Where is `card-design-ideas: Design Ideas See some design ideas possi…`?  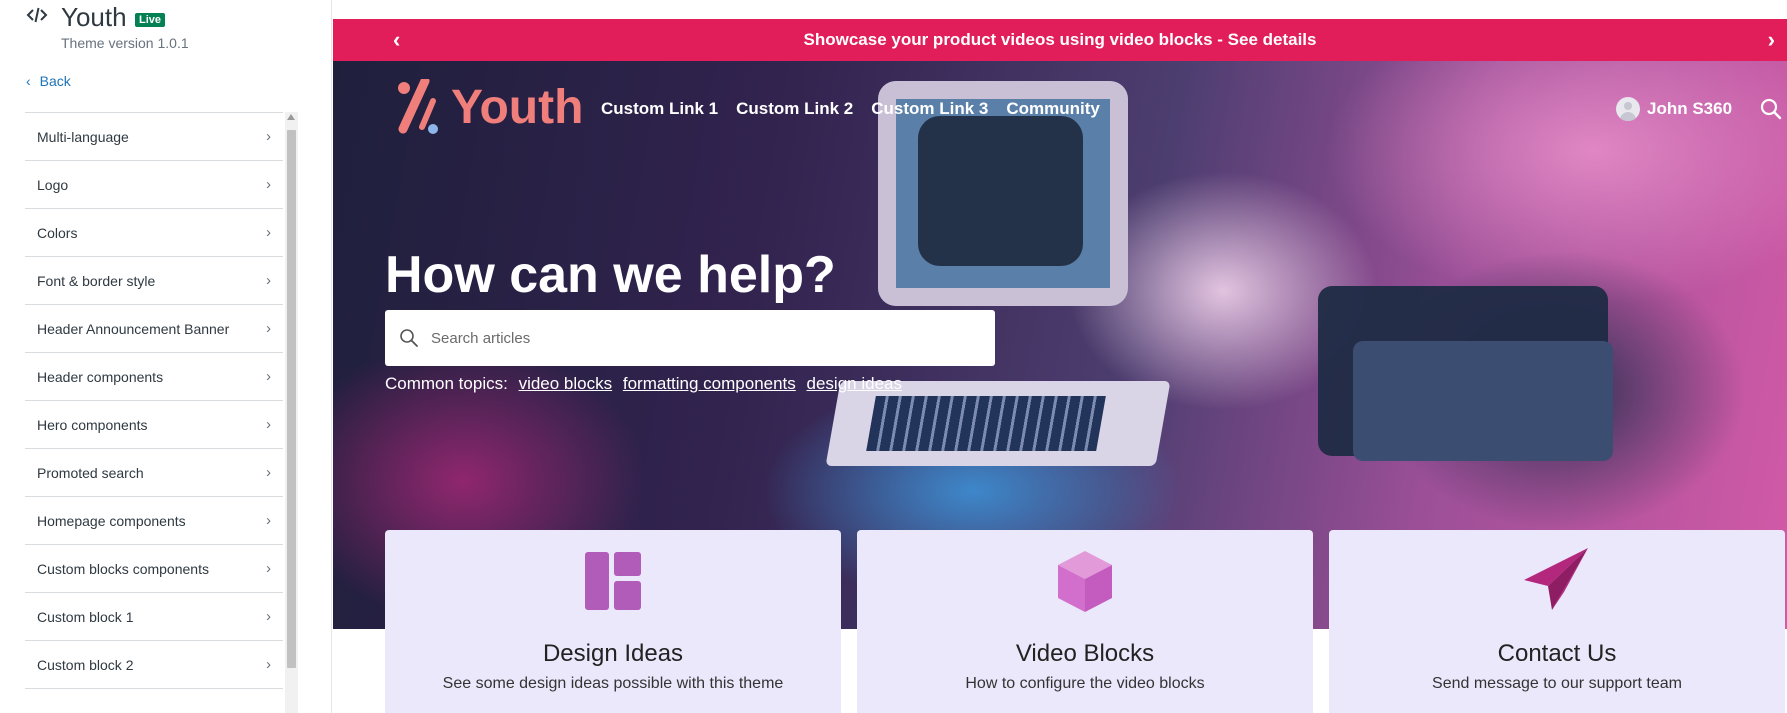
card-design-ideas: Design Ideas See some design ideas possi… is located at coordinates (613, 621).